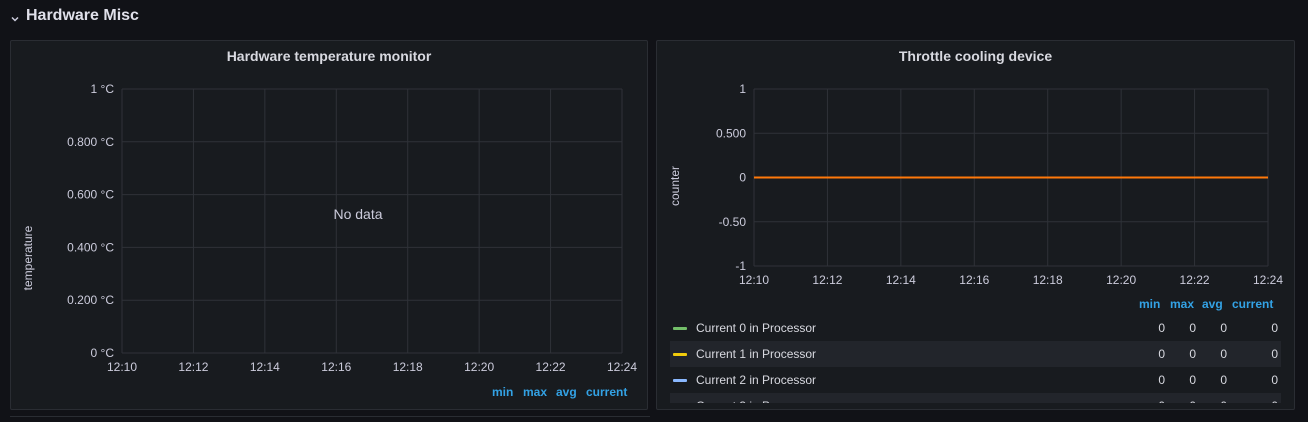 The height and width of the screenshot is (422, 1308). I want to click on y-tick-label: 0.800 °C, so click(90, 142).